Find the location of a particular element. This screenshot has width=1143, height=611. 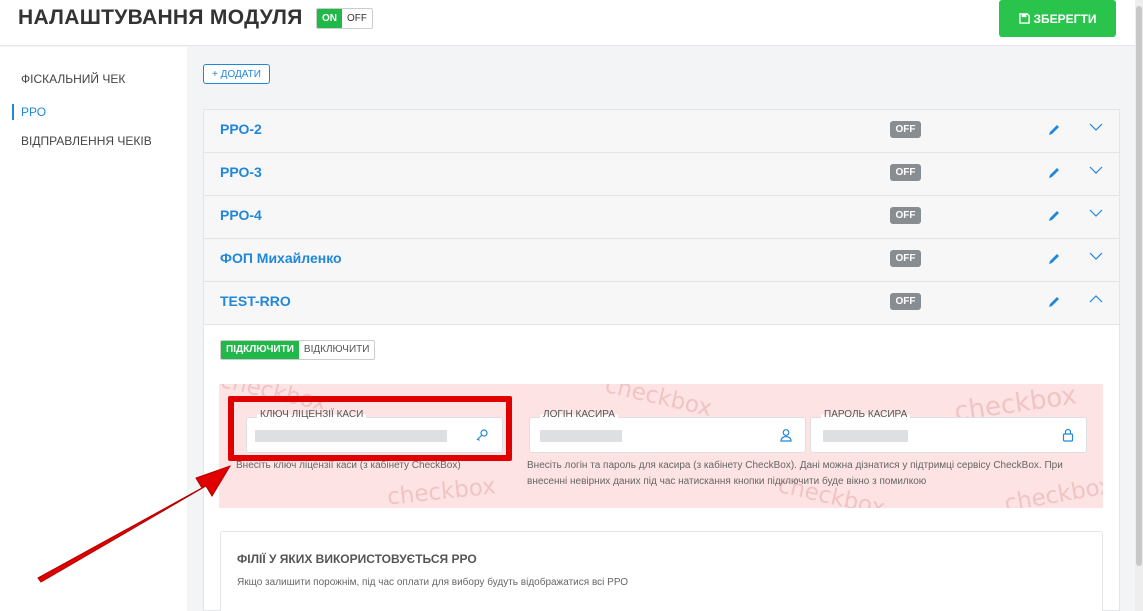

connect-toggle: ПІДКЛЮЧИТИ ВІДКЛЮЧИТИ is located at coordinates (298, 350).